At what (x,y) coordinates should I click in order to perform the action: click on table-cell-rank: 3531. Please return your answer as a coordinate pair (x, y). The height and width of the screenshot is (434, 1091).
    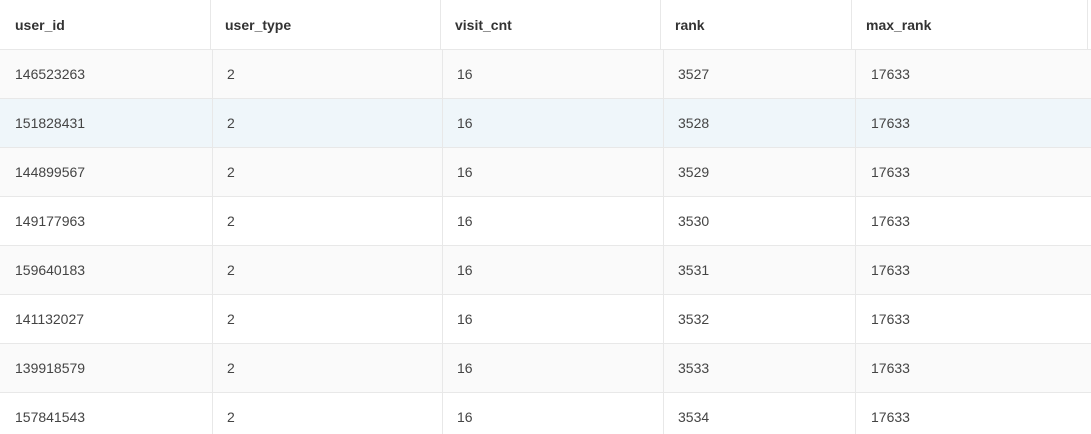
    Looking at the image, I should click on (760, 270).